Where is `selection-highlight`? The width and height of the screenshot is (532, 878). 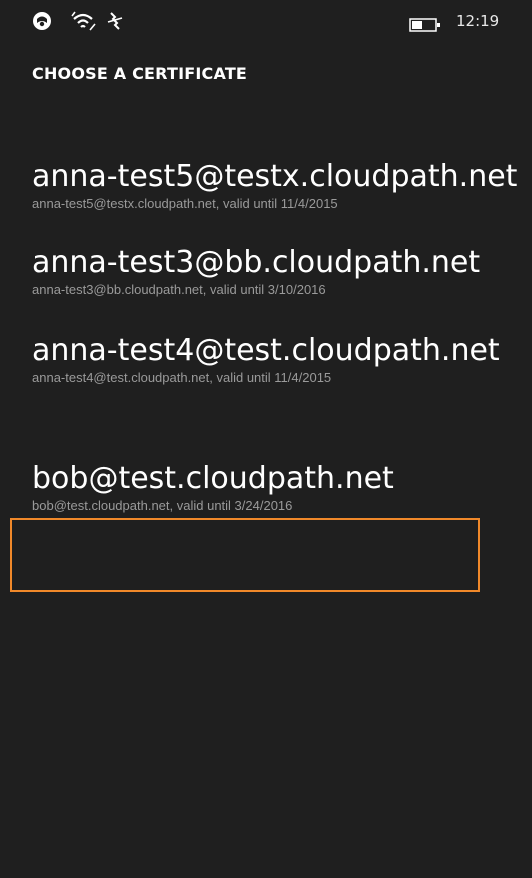
selection-highlight is located at coordinates (245, 555).